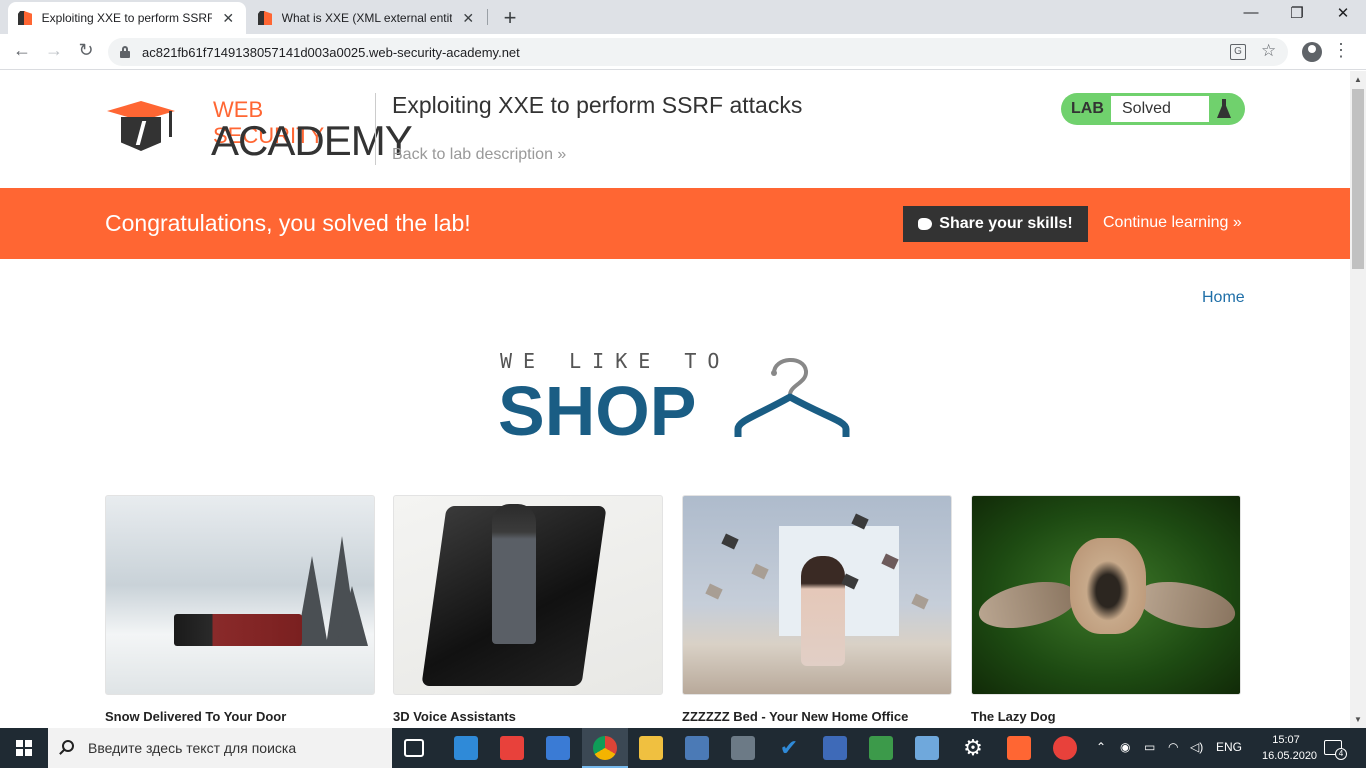  I want to click on figure-shape, so click(514, 574).